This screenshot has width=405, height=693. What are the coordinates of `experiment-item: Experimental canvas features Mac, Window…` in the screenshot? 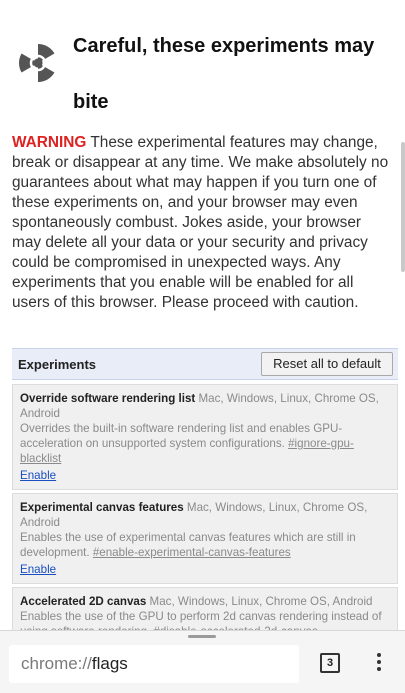 It's located at (205, 538).